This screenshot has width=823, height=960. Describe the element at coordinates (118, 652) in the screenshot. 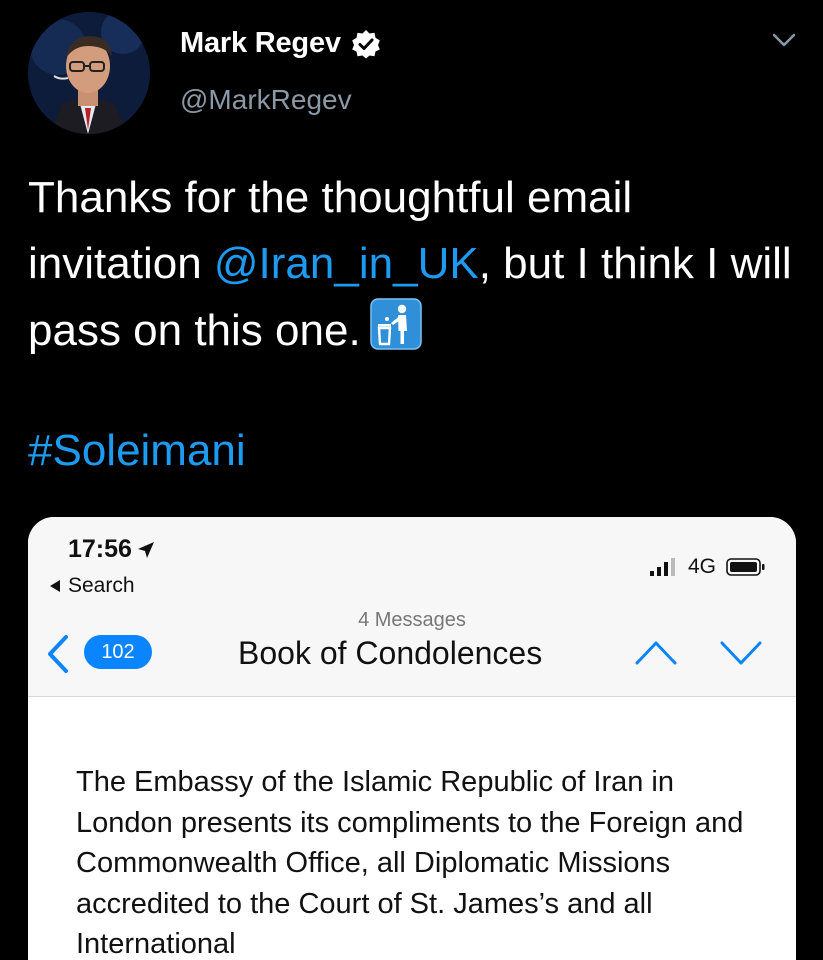

I see `unread-count-badge: 102` at that location.